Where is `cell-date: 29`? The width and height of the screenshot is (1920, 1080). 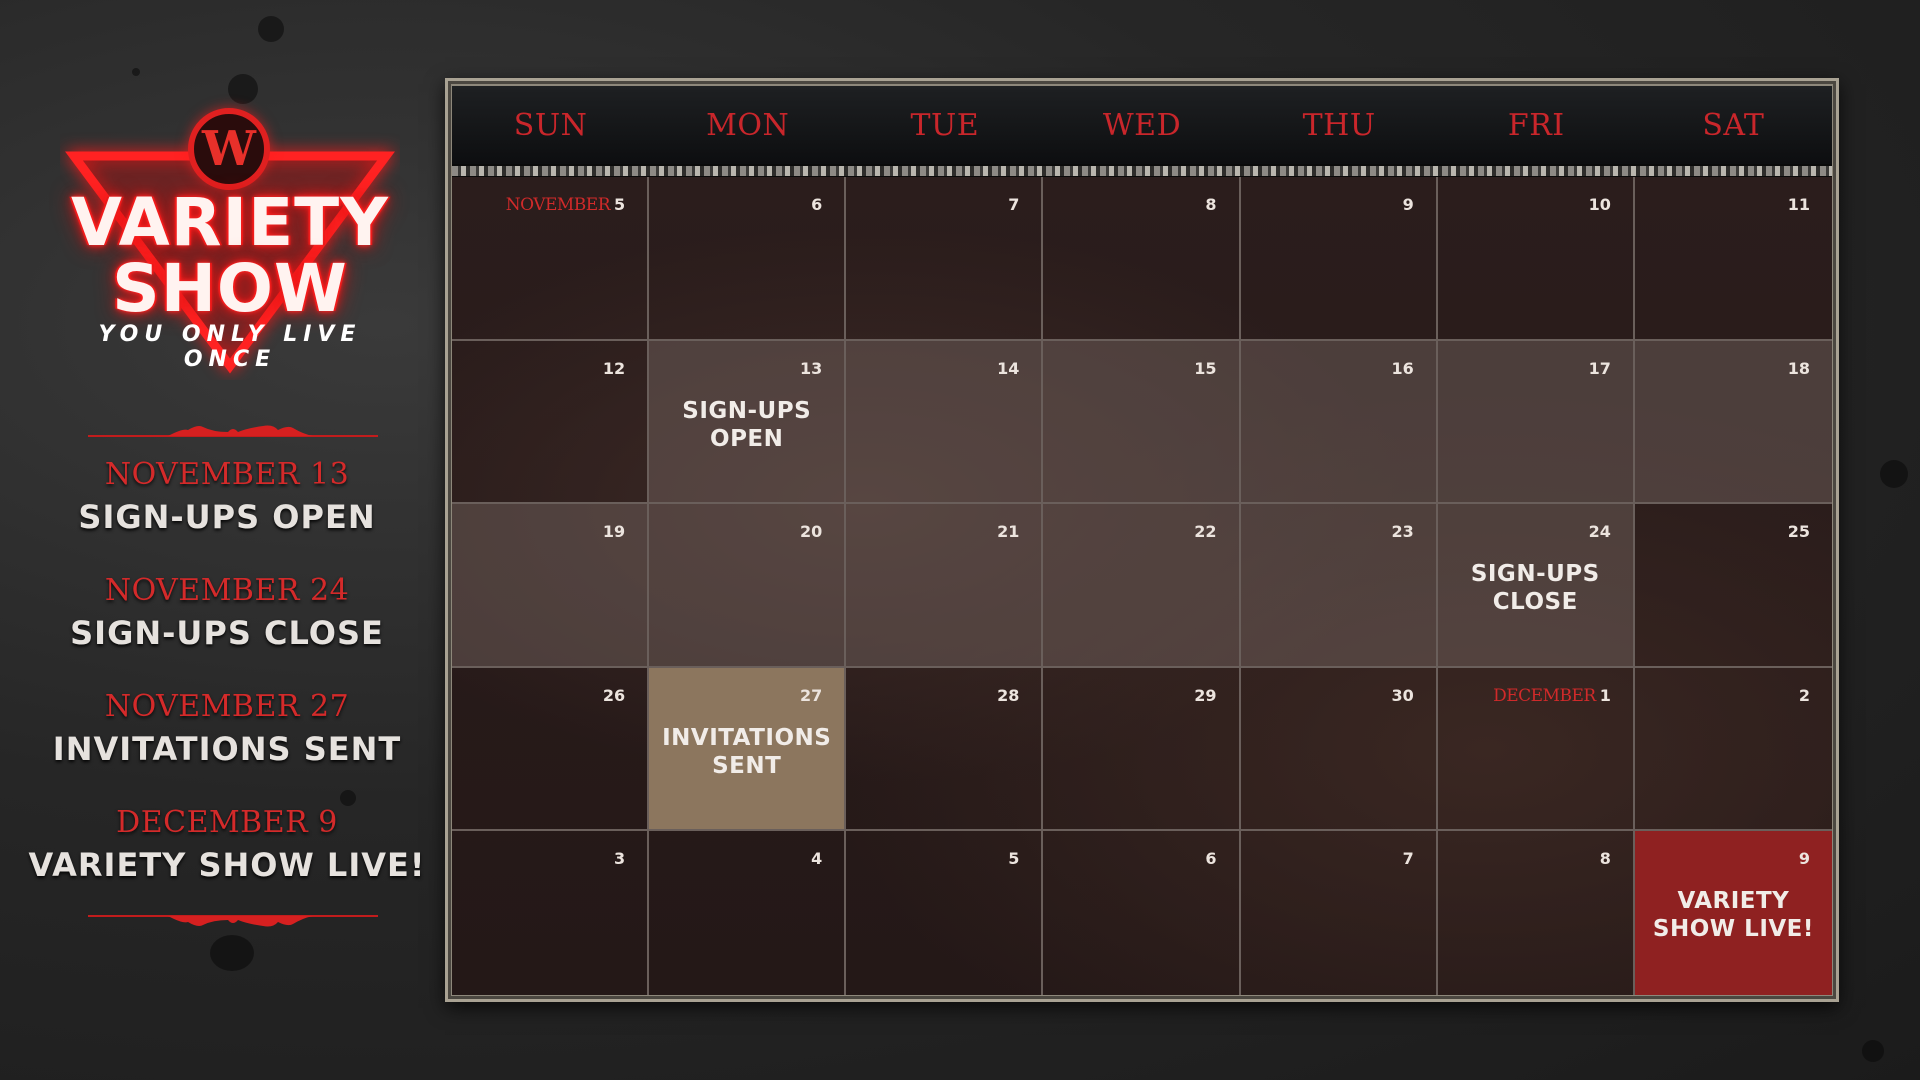
cell-date: 29 is located at coordinates (1205, 695).